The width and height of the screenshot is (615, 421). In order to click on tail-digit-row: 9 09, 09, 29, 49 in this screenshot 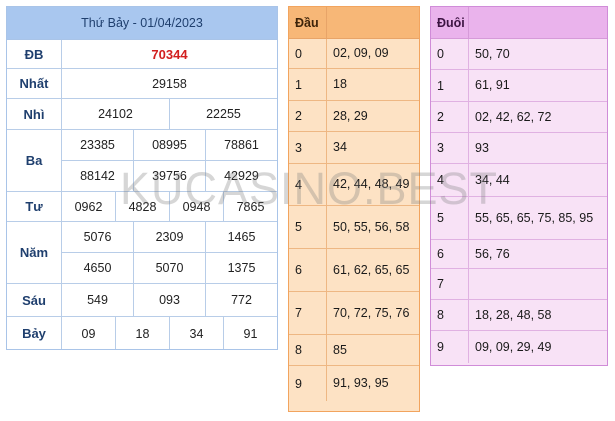, I will do `click(519, 347)`.